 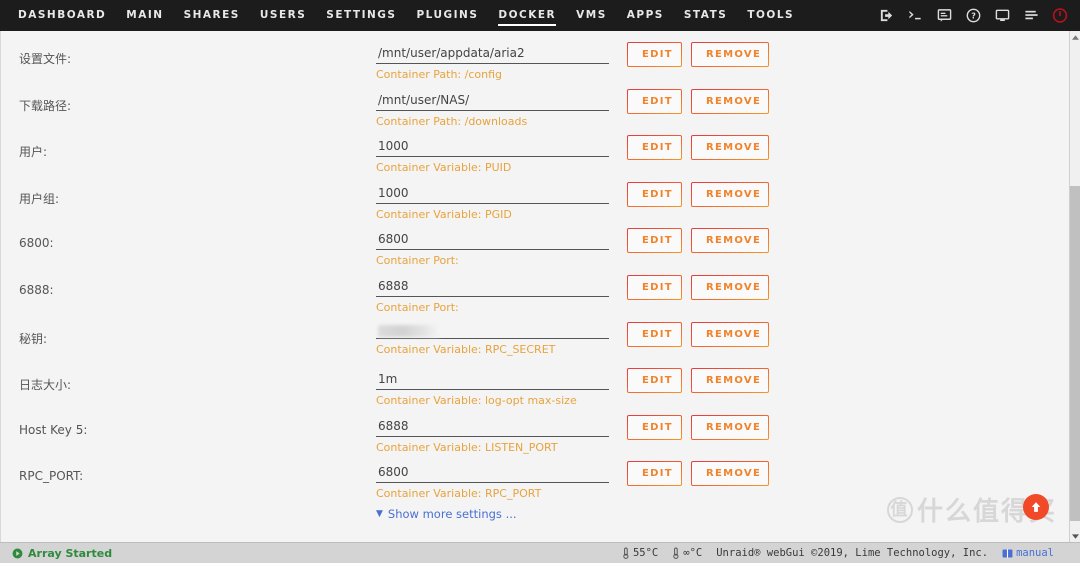 I want to click on row-label: 6800:, so click(x=36, y=243).